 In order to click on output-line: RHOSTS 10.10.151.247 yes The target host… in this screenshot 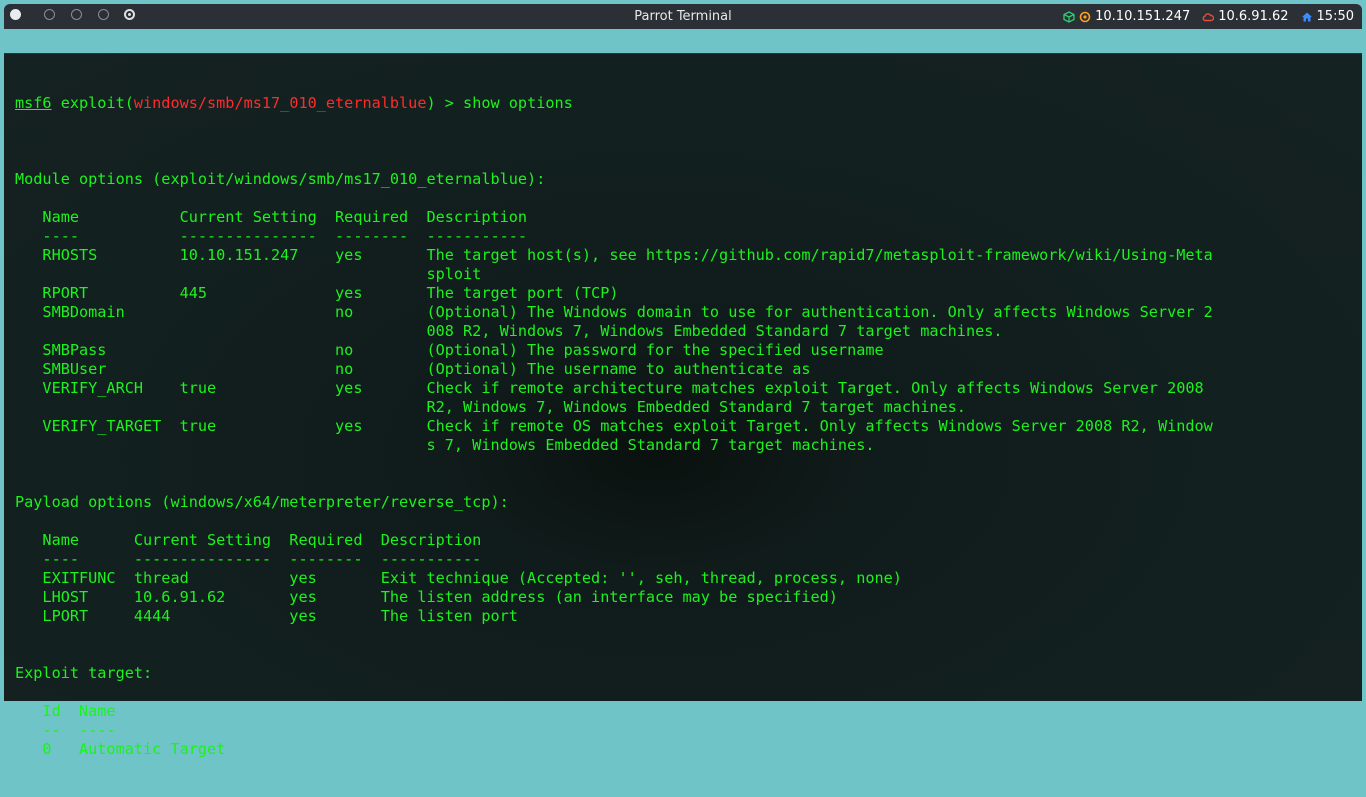, I will do `click(614, 255)`.